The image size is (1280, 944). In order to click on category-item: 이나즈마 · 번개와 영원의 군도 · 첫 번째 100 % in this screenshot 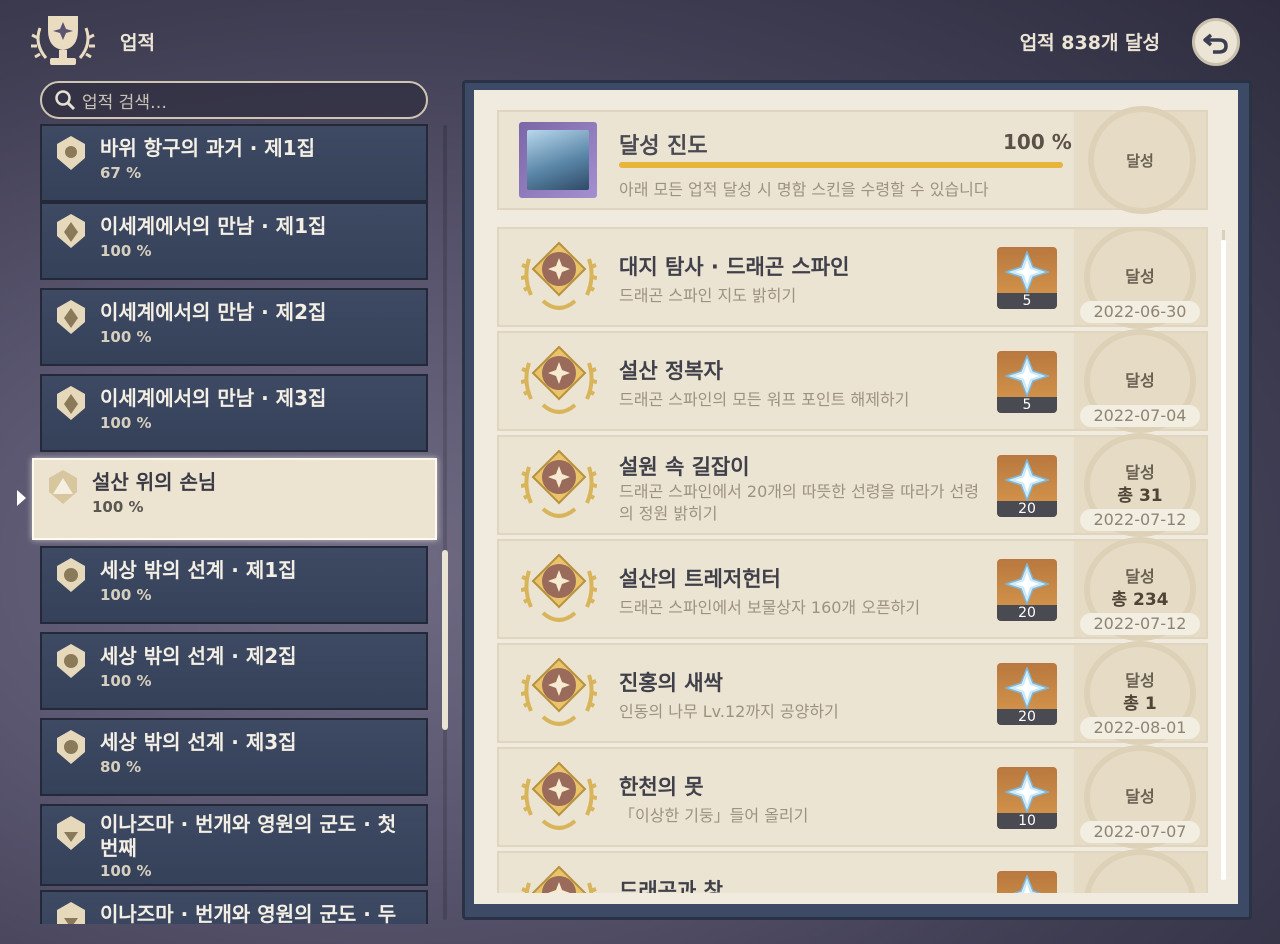, I will do `click(234, 845)`.